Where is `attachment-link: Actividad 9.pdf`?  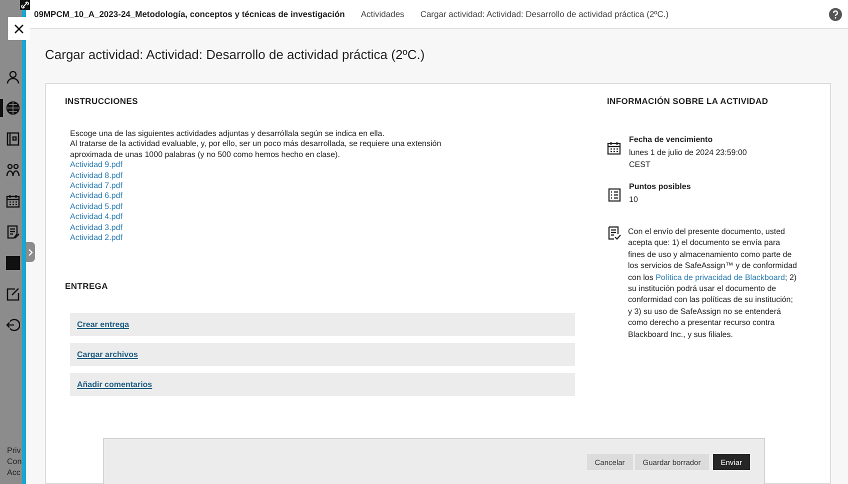 attachment-link: Actividad 9.pdf is located at coordinates (96, 165).